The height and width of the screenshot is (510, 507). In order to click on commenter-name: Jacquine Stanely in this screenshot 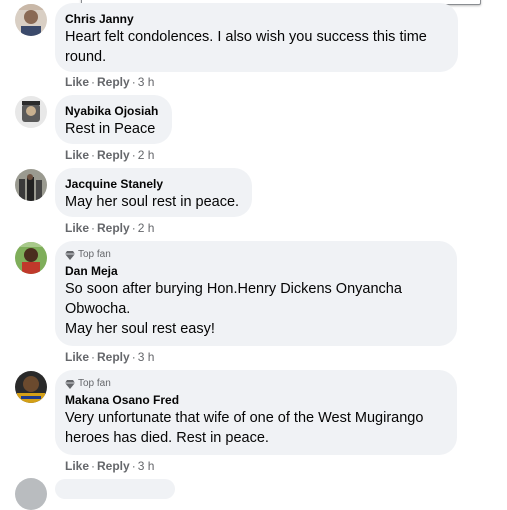, I will do `click(152, 184)`.